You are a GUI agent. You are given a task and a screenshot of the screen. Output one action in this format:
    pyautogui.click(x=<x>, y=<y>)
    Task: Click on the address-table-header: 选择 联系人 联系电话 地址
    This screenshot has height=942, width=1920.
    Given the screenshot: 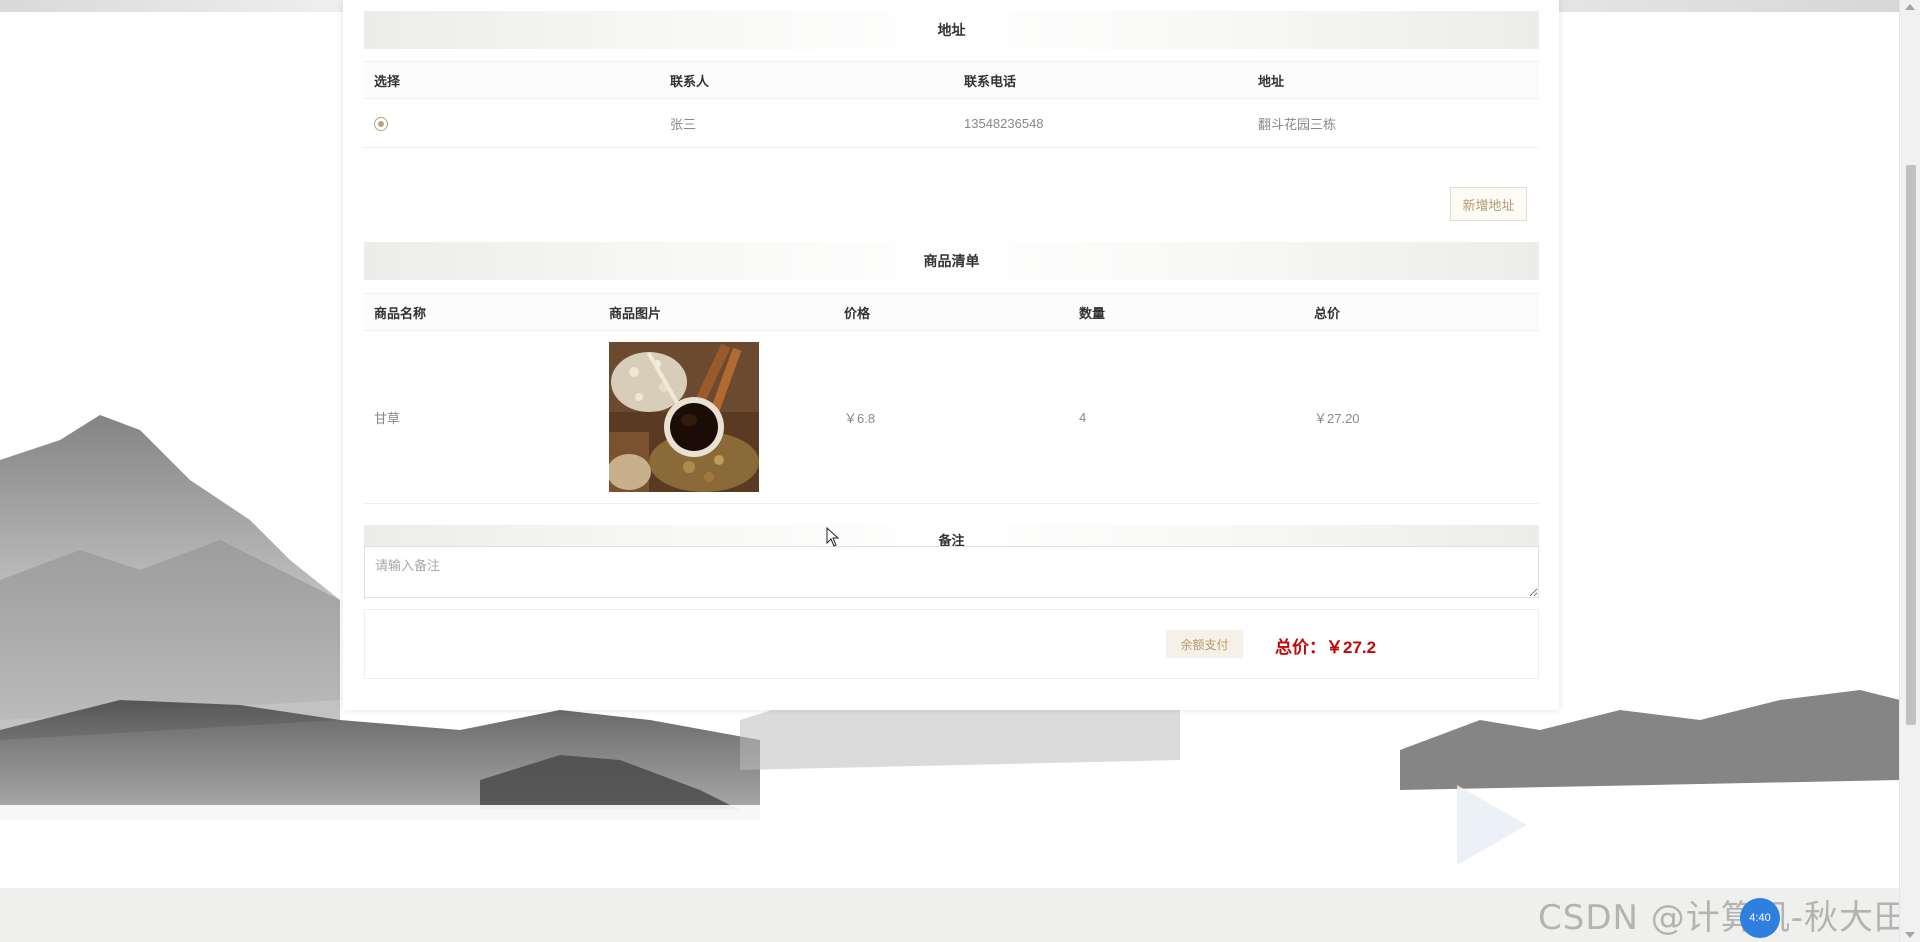 What is the action you would take?
    pyautogui.click(x=951, y=80)
    